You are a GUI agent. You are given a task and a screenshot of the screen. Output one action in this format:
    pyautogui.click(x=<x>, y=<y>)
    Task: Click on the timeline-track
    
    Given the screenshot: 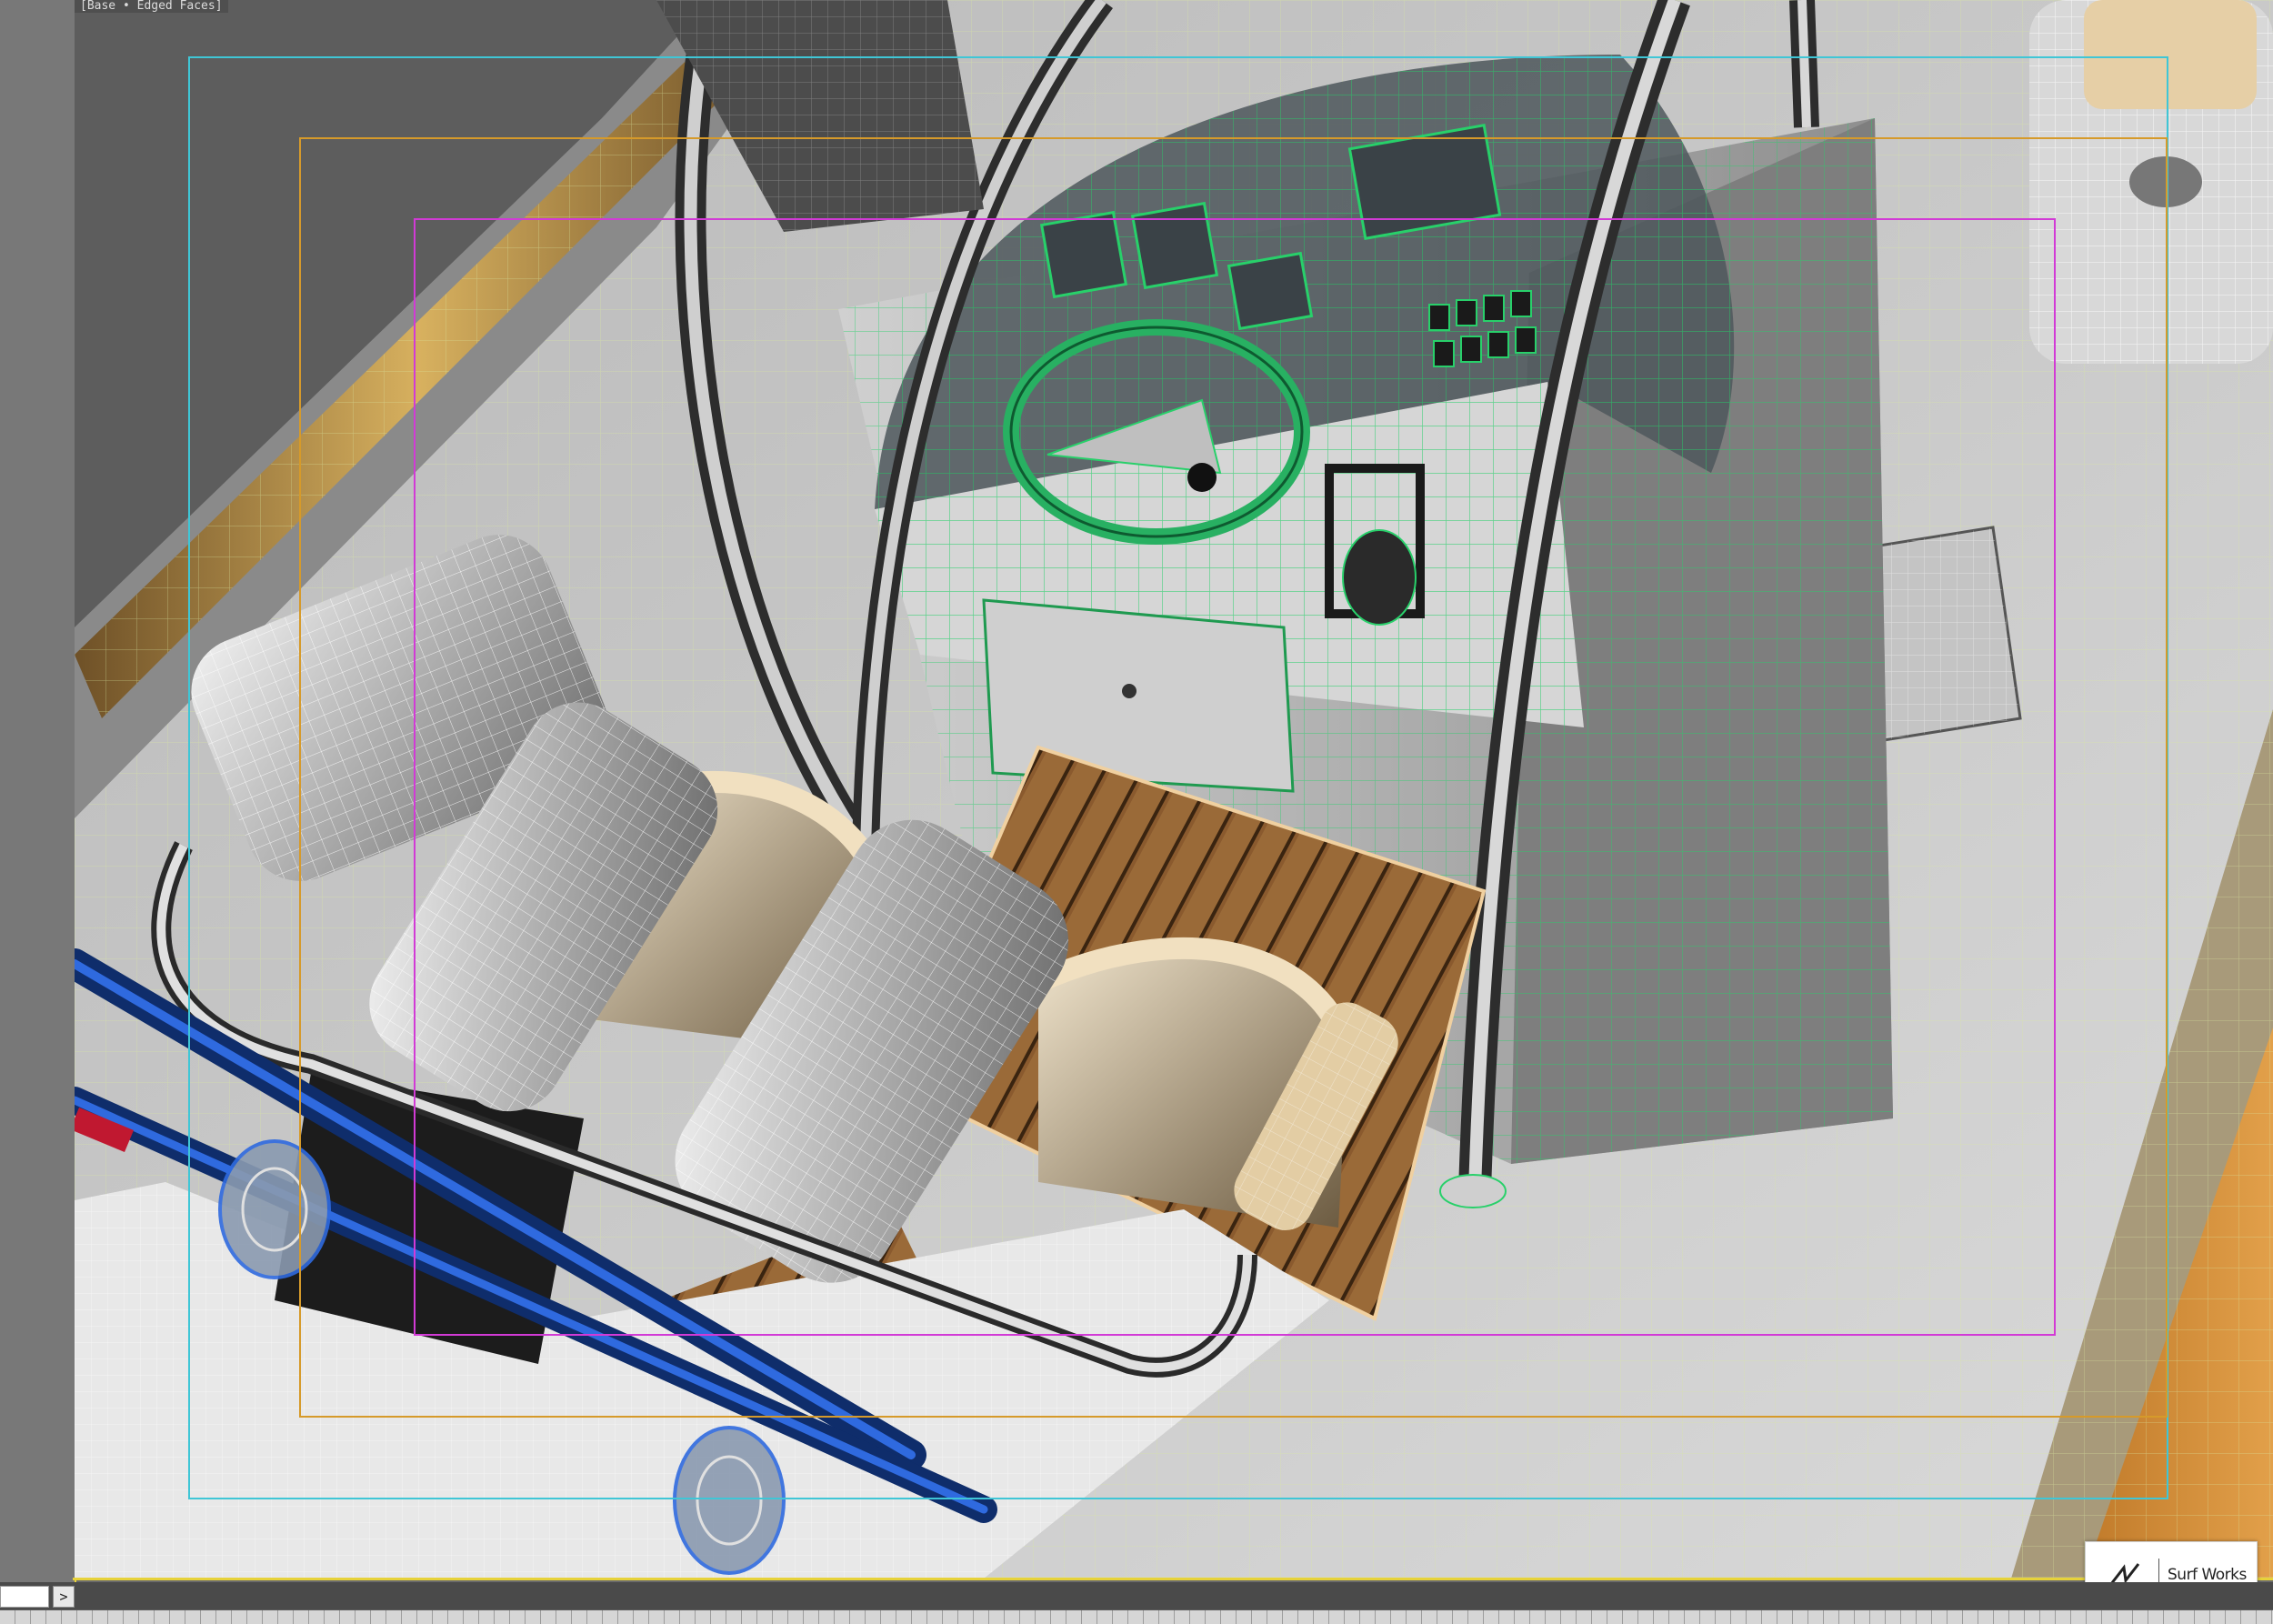 What is the action you would take?
    pyautogui.click(x=1136, y=1616)
    